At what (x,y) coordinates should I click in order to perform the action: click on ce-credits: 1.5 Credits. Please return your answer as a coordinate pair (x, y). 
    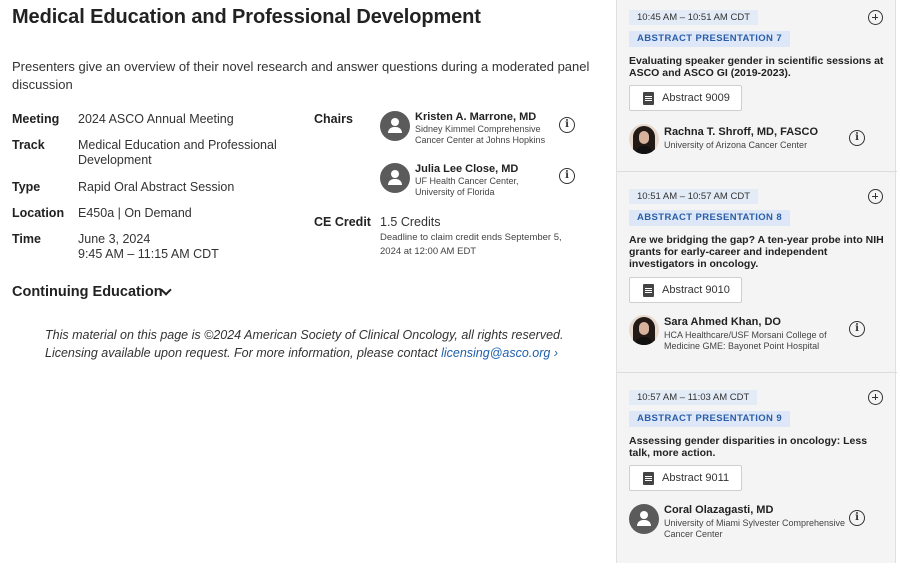
    Looking at the image, I should click on (410, 222).